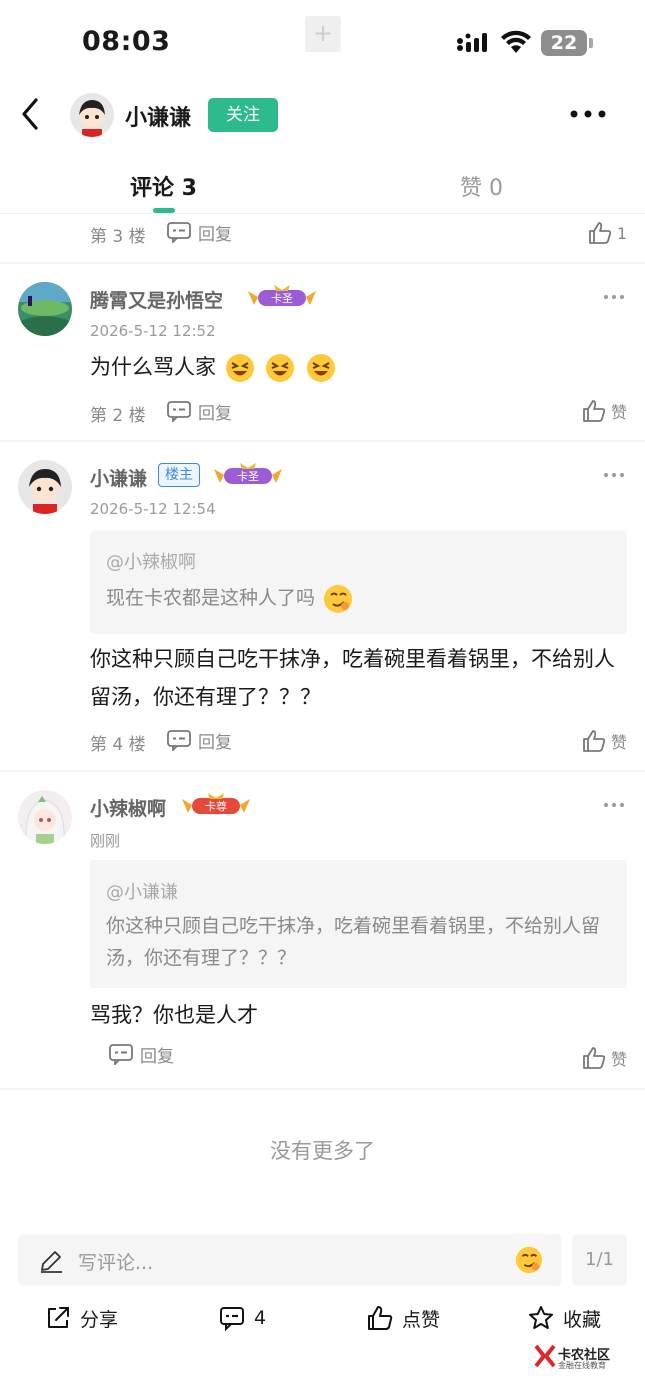 This screenshot has height=1398, width=645. What do you see at coordinates (260, 1318) in the screenshot?
I see `comments-count: 4` at bounding box center [260, 1318].